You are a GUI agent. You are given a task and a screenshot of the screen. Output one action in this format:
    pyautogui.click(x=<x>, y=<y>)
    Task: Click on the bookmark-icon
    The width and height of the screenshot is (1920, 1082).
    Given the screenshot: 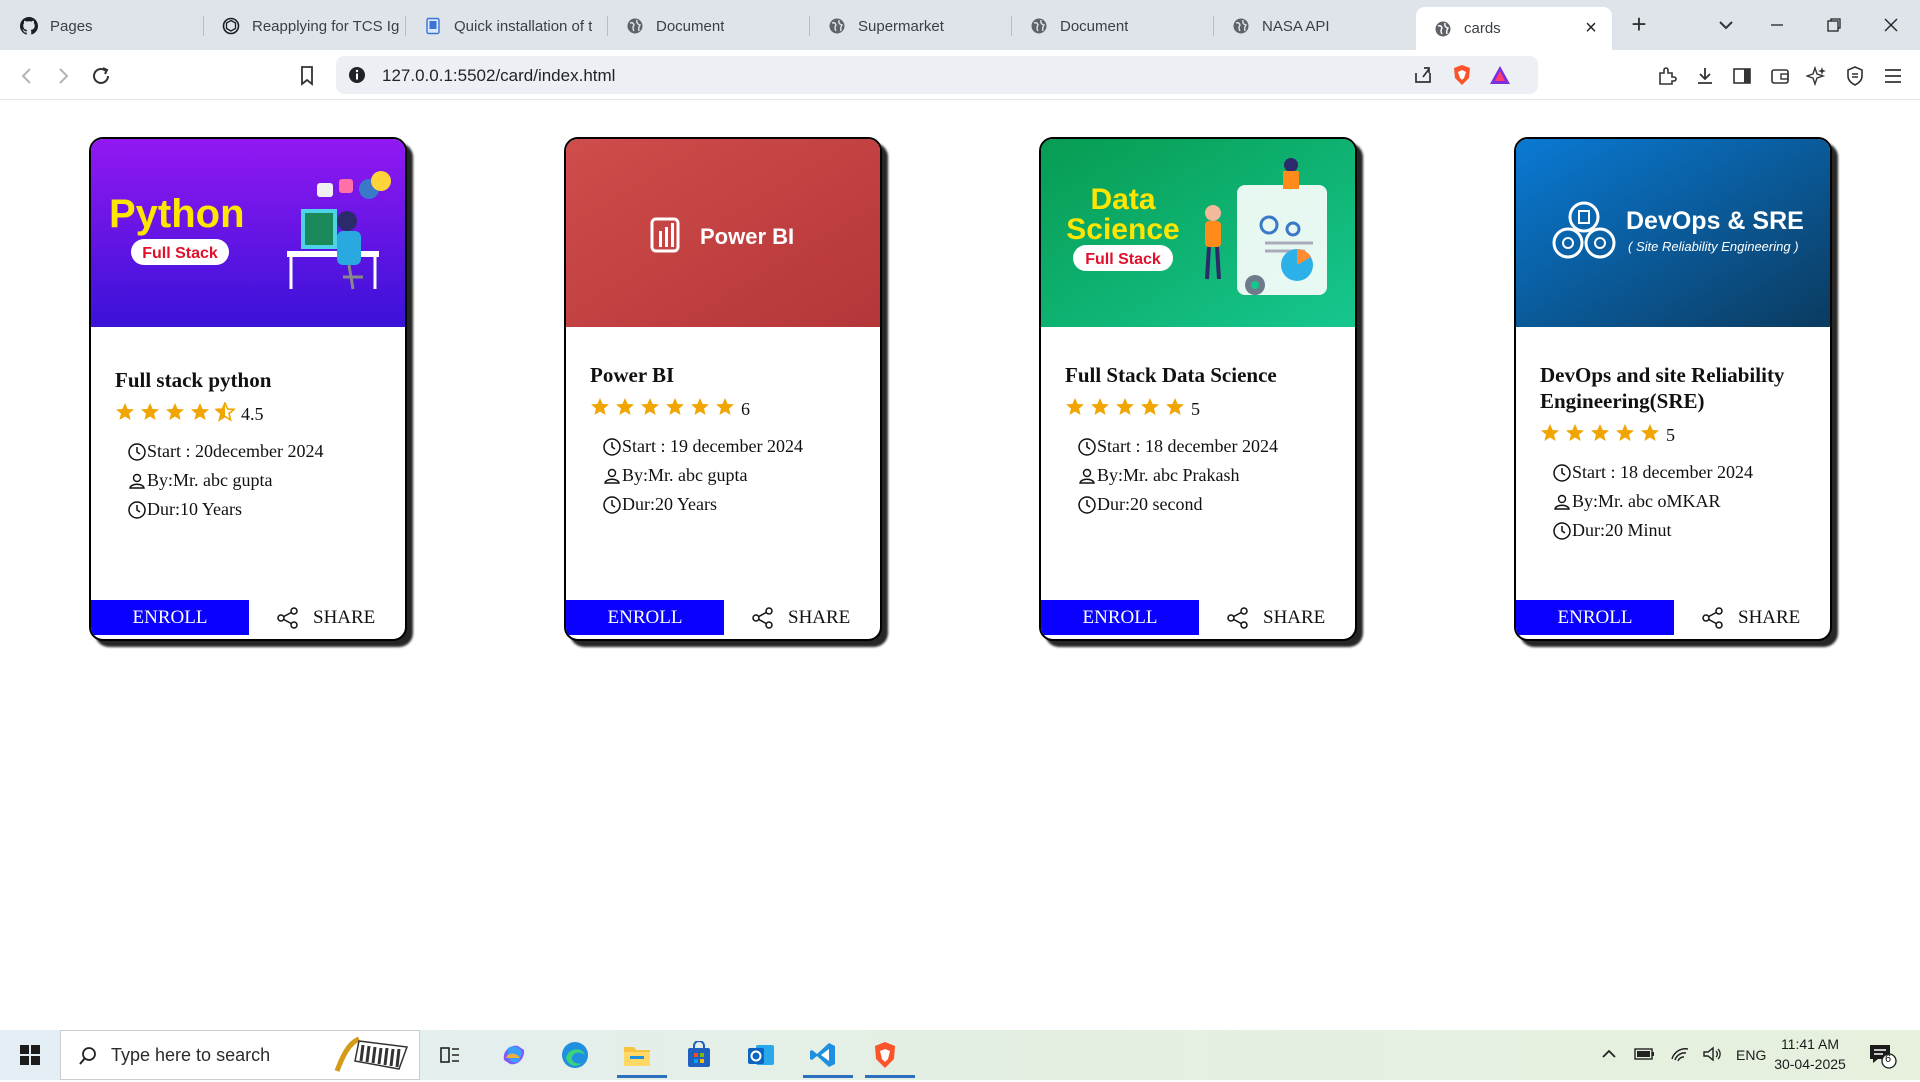 What is the action you would take?
    pyautogui.click(x=307, y=76)
    